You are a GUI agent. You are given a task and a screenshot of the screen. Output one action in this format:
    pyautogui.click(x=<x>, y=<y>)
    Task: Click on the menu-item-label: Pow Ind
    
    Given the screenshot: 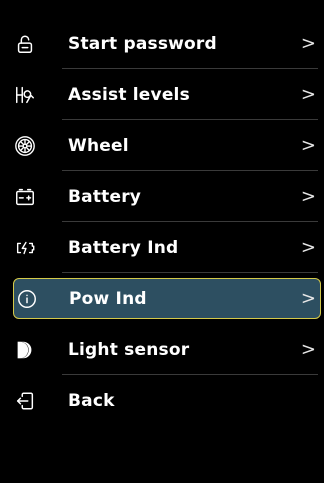 What is the action you would take?
    pyautogui.click(x=108, y=298)
    